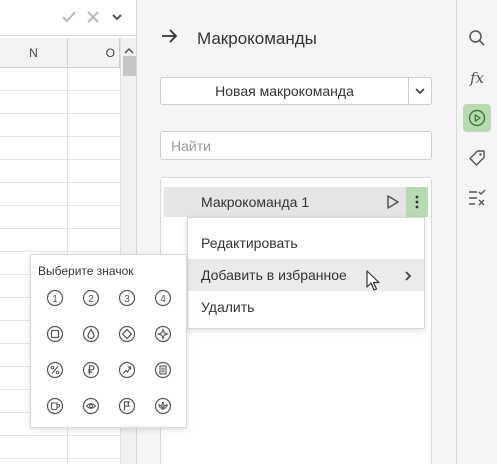 The width and height of the screenshot is (497, 464). I want to click on icon-digit: 4, so click(163, 299).